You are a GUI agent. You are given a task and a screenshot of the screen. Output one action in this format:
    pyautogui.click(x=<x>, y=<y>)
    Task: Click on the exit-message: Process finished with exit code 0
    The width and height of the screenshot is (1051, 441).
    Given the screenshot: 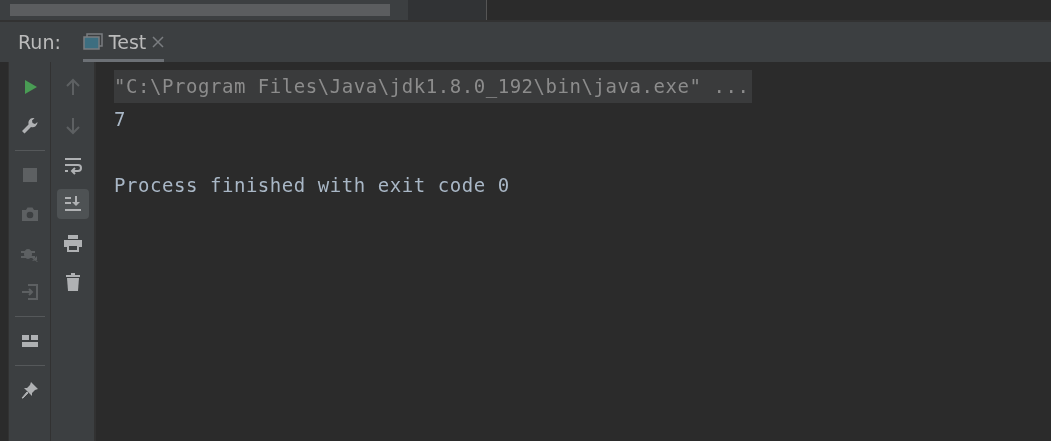 What is the action you would take?
    pyautogui.click(x=312, y=185)
    